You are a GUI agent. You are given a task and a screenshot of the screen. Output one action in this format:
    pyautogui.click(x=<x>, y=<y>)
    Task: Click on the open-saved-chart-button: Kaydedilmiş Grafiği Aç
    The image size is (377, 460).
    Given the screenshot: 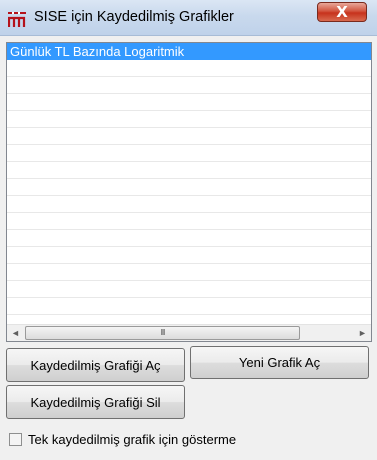 What is the action you would take?
    pyautogui.click(x=95, y=365)
    